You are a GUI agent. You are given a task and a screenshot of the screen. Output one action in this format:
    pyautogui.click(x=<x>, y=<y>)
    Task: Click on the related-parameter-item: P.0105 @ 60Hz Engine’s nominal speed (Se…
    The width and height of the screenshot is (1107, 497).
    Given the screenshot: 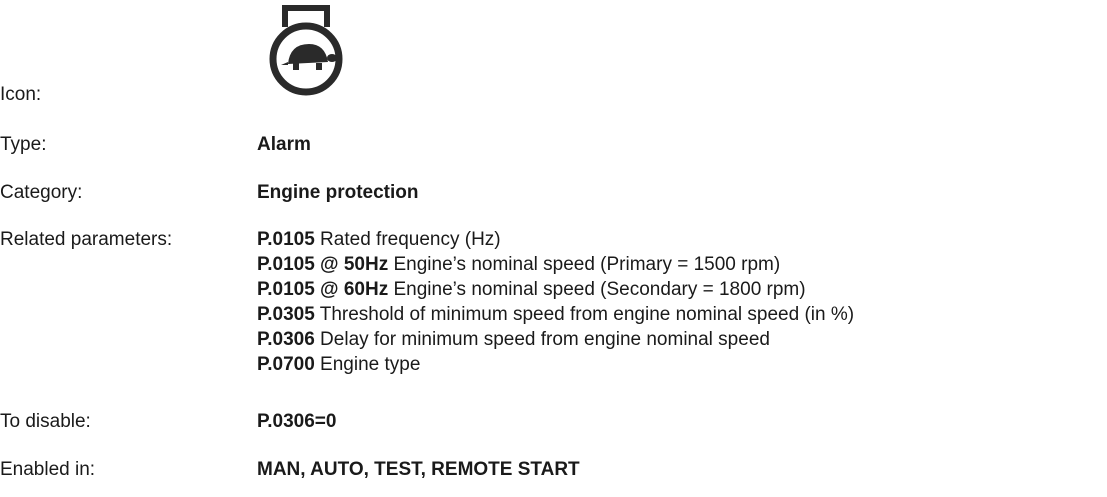 What is the action you would take?
    pyautogui.click(x=531, y=290)
    